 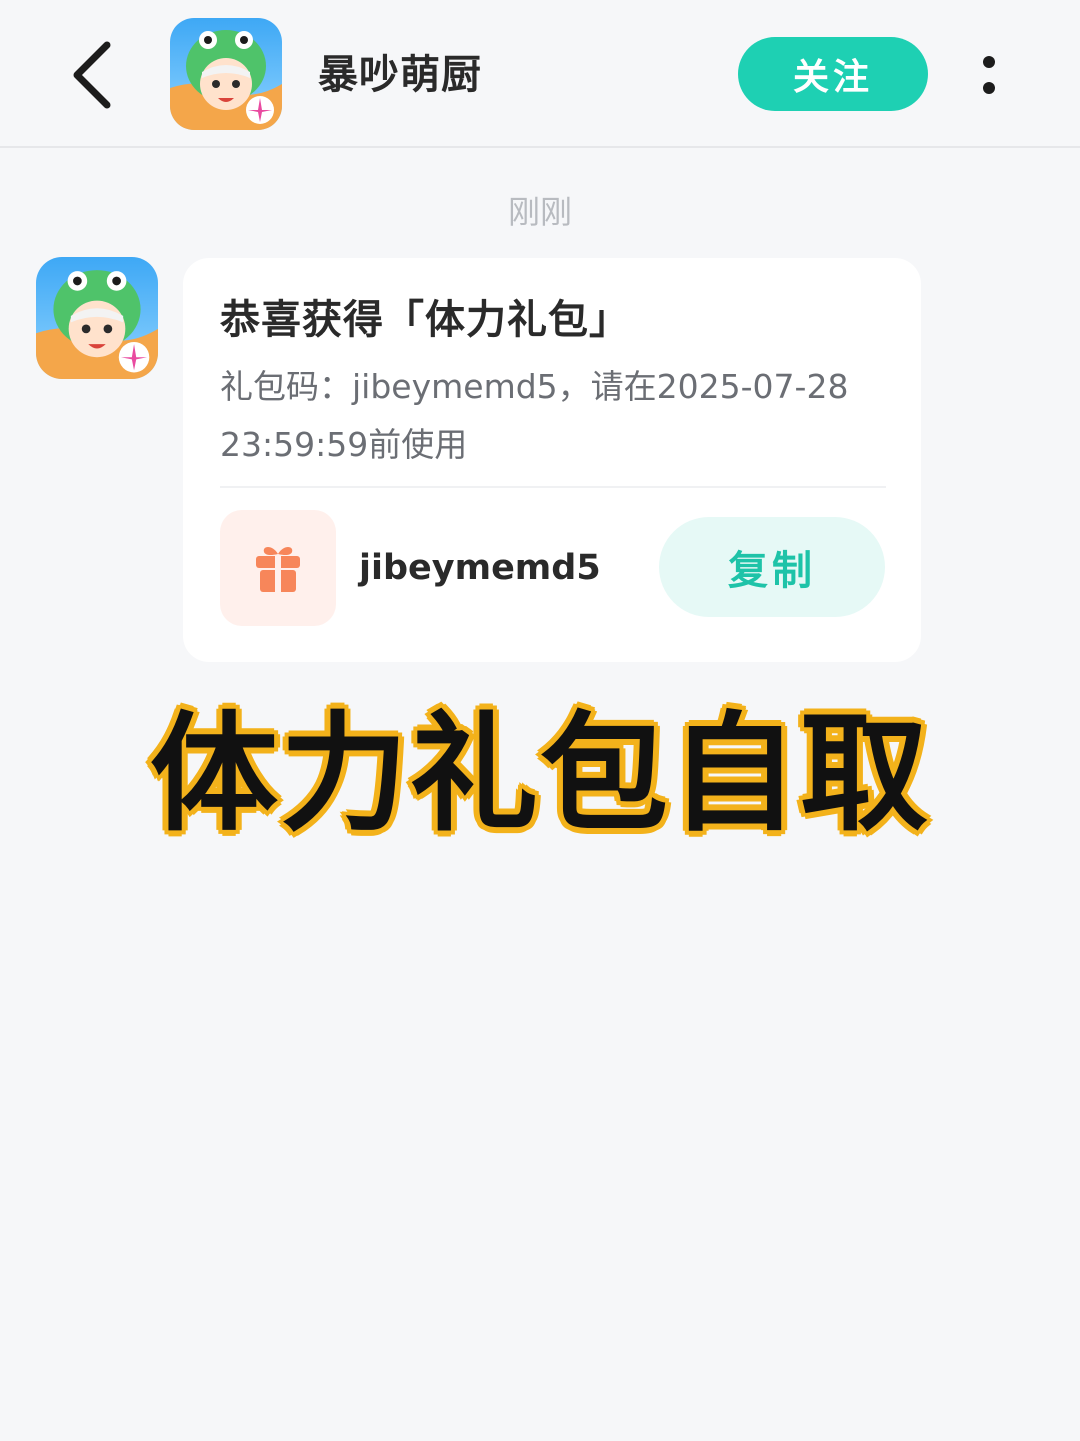 What do you see at coordinates (425, 320) in the screenshot?
I see `message-title: 恭喜获得「体力礼包」` at bounding box center [425, 320].